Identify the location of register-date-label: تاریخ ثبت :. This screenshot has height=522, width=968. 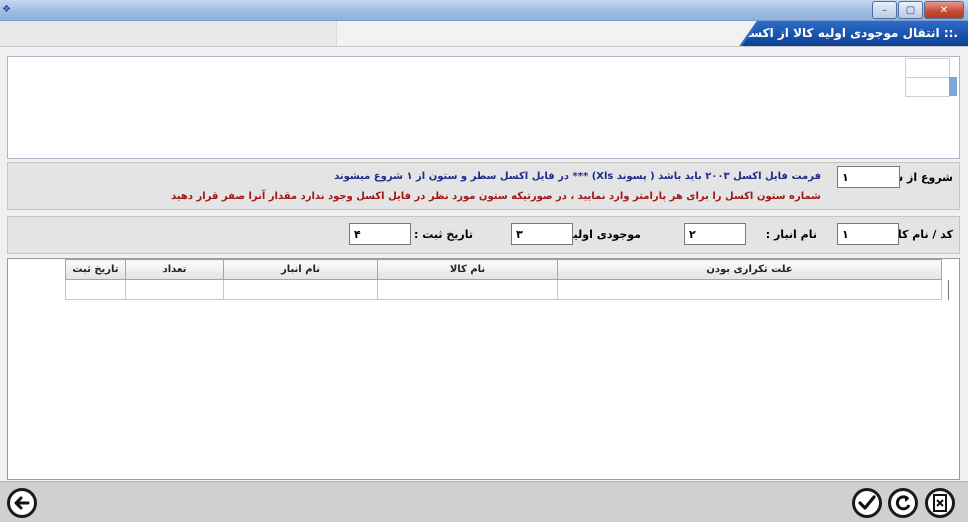
(443, 234).